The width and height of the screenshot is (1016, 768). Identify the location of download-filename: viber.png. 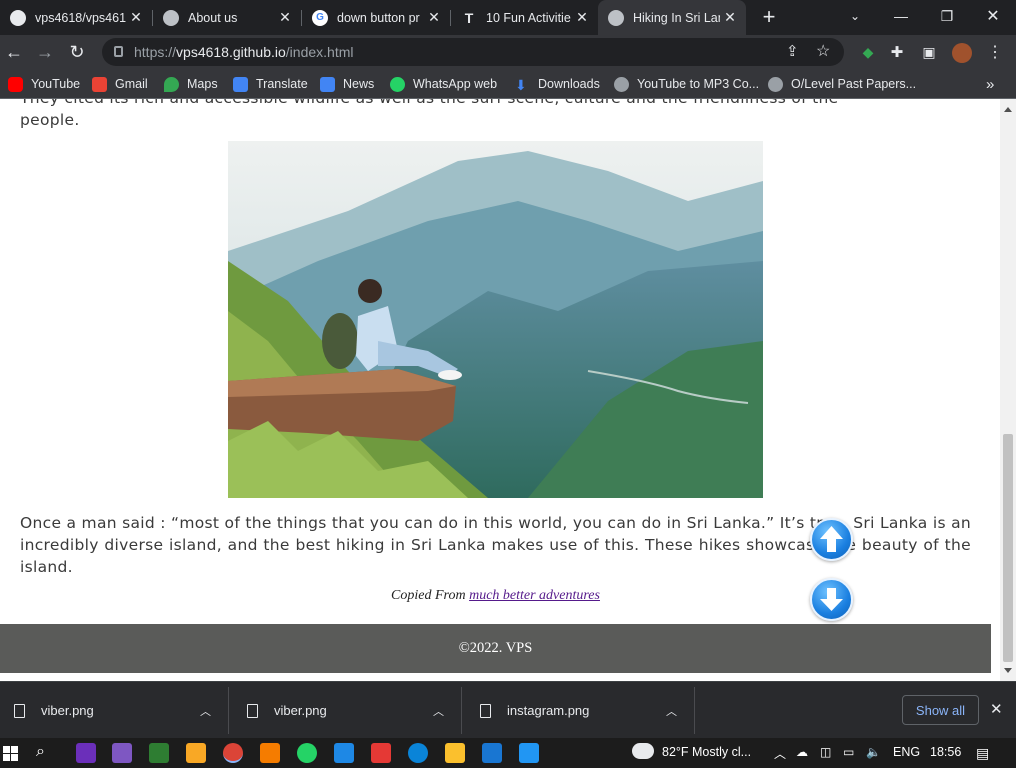
(300, 710).